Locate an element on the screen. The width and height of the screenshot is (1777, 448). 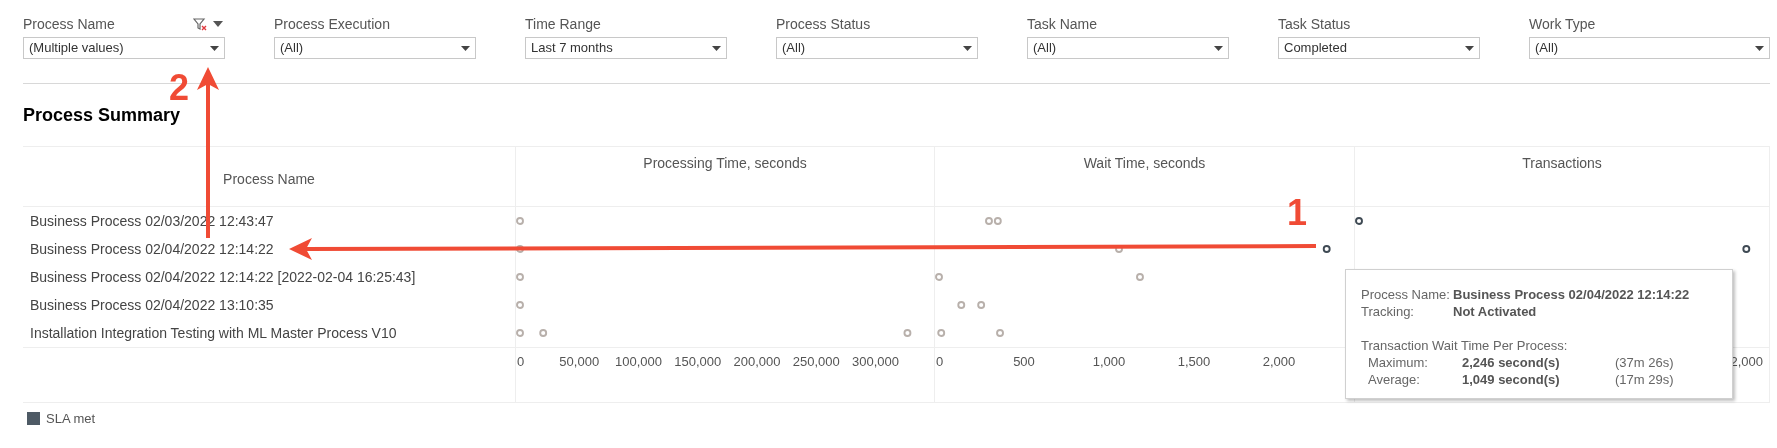
tooltip-label: Maximum: is located at coordinates (1398, 362).